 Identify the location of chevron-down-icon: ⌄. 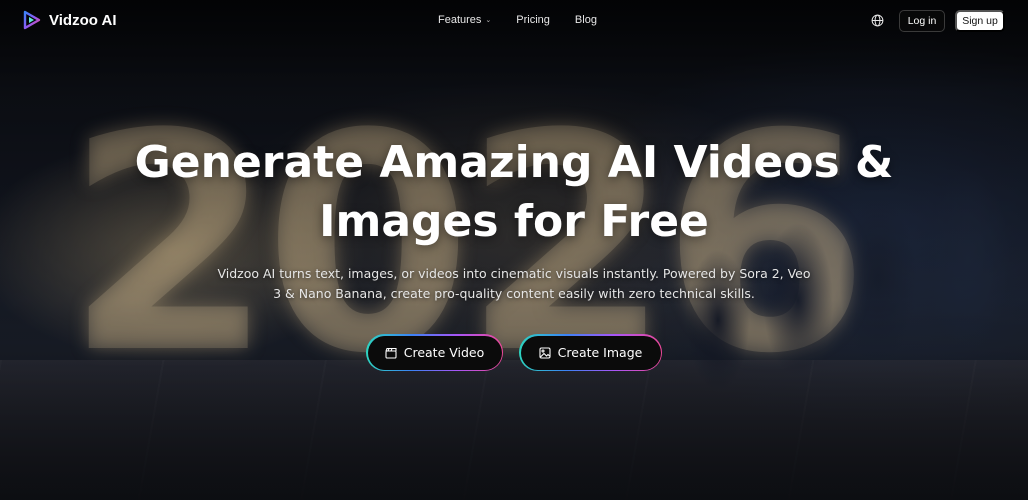
(488, 20).